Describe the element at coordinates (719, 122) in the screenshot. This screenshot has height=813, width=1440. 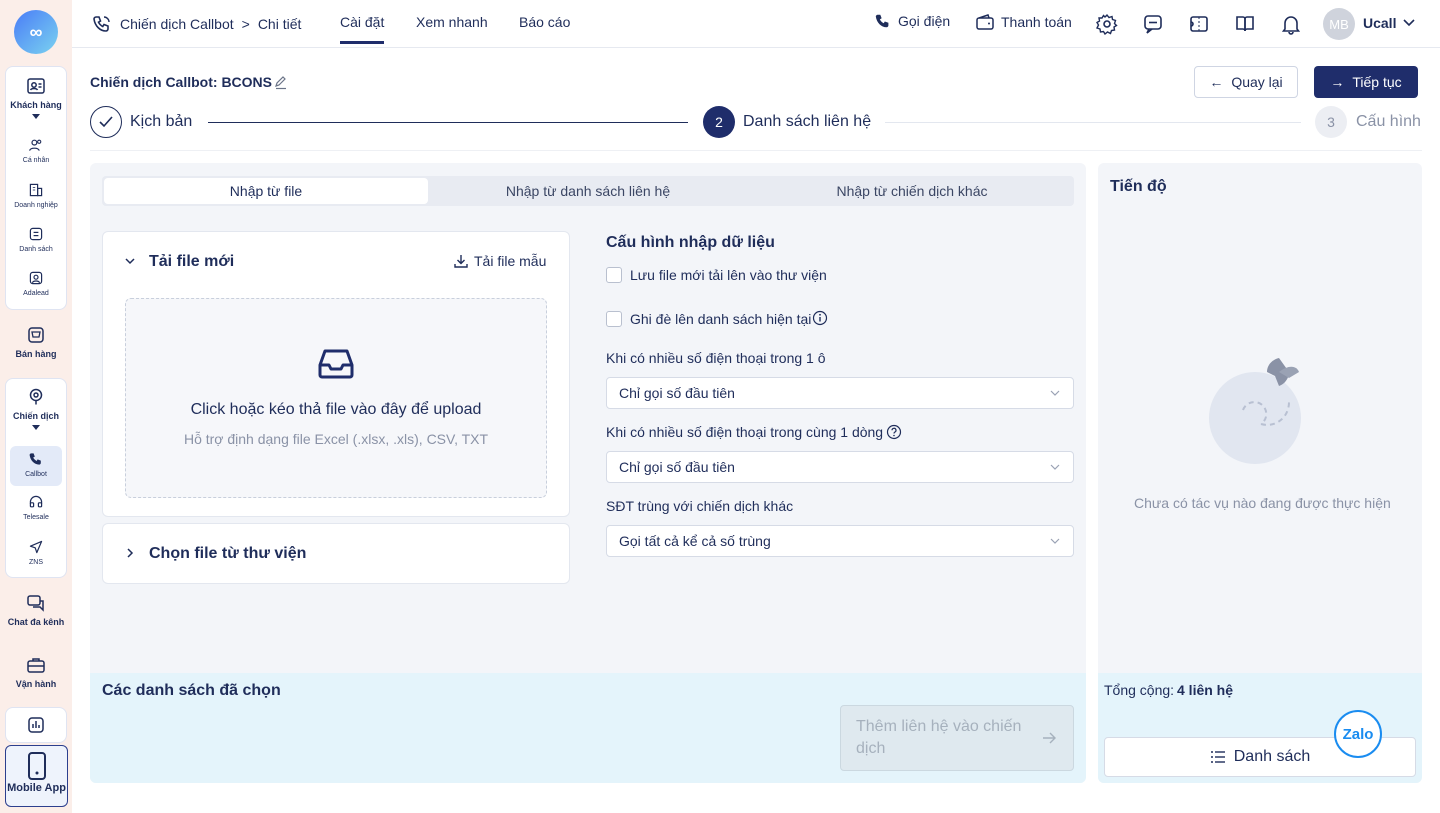
I see `step-2-number: 2` at that location.